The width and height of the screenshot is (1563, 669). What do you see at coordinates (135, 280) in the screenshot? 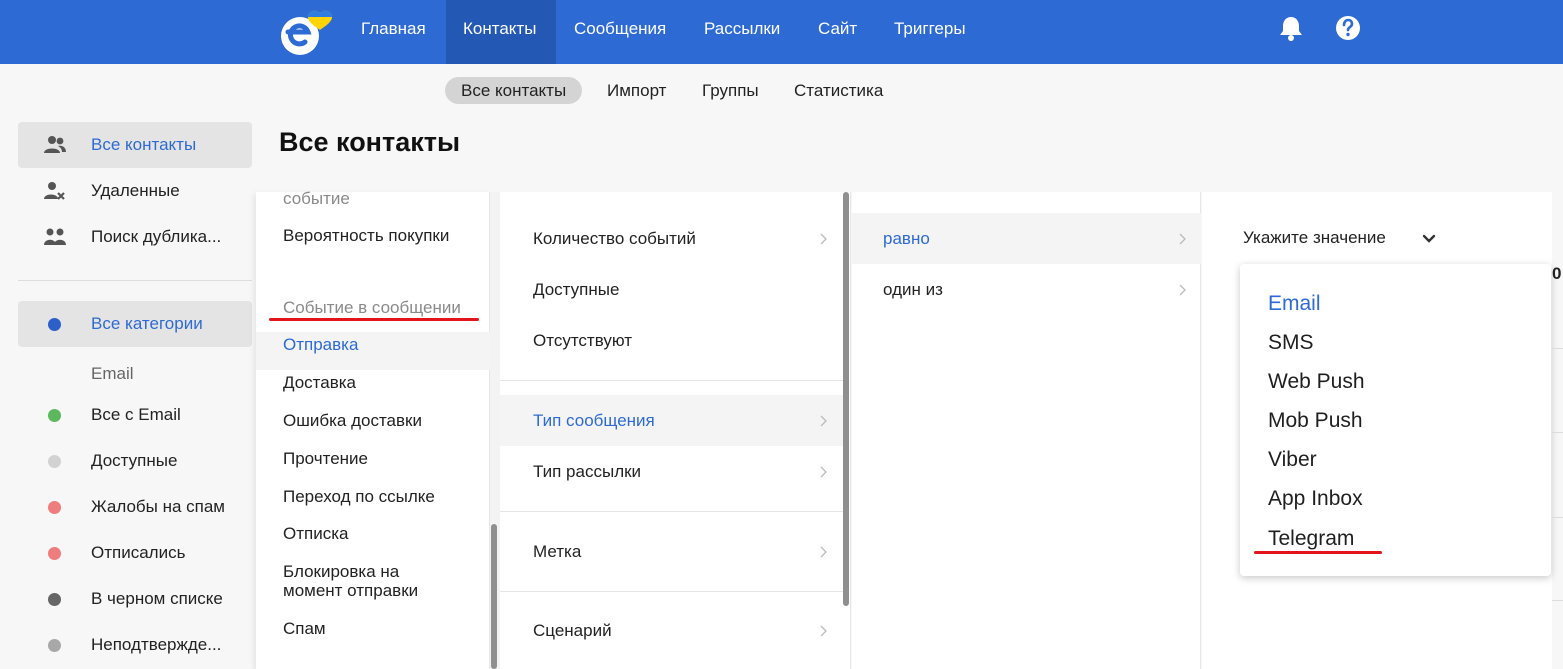
I see `sidebar-divider` at bounding box center [135, 280].